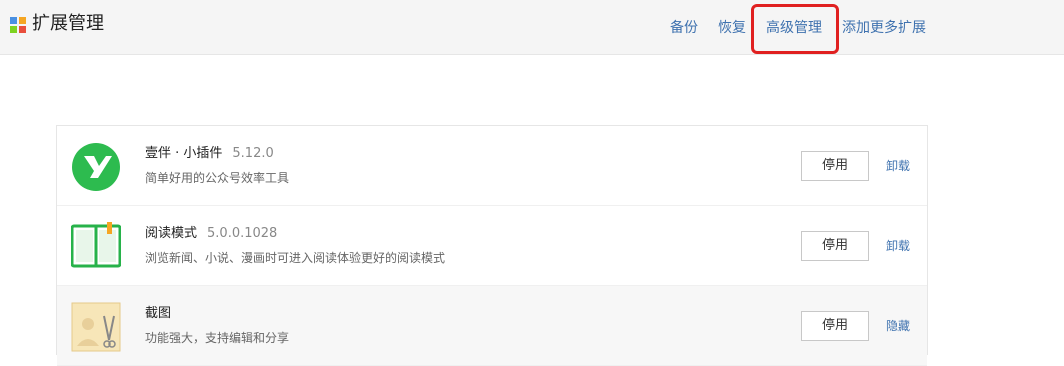 The height and width of the screenshot is (366, 1064). I want to click on extension-name: 阅读模式 5.0.0.1028, so click(211, 233).